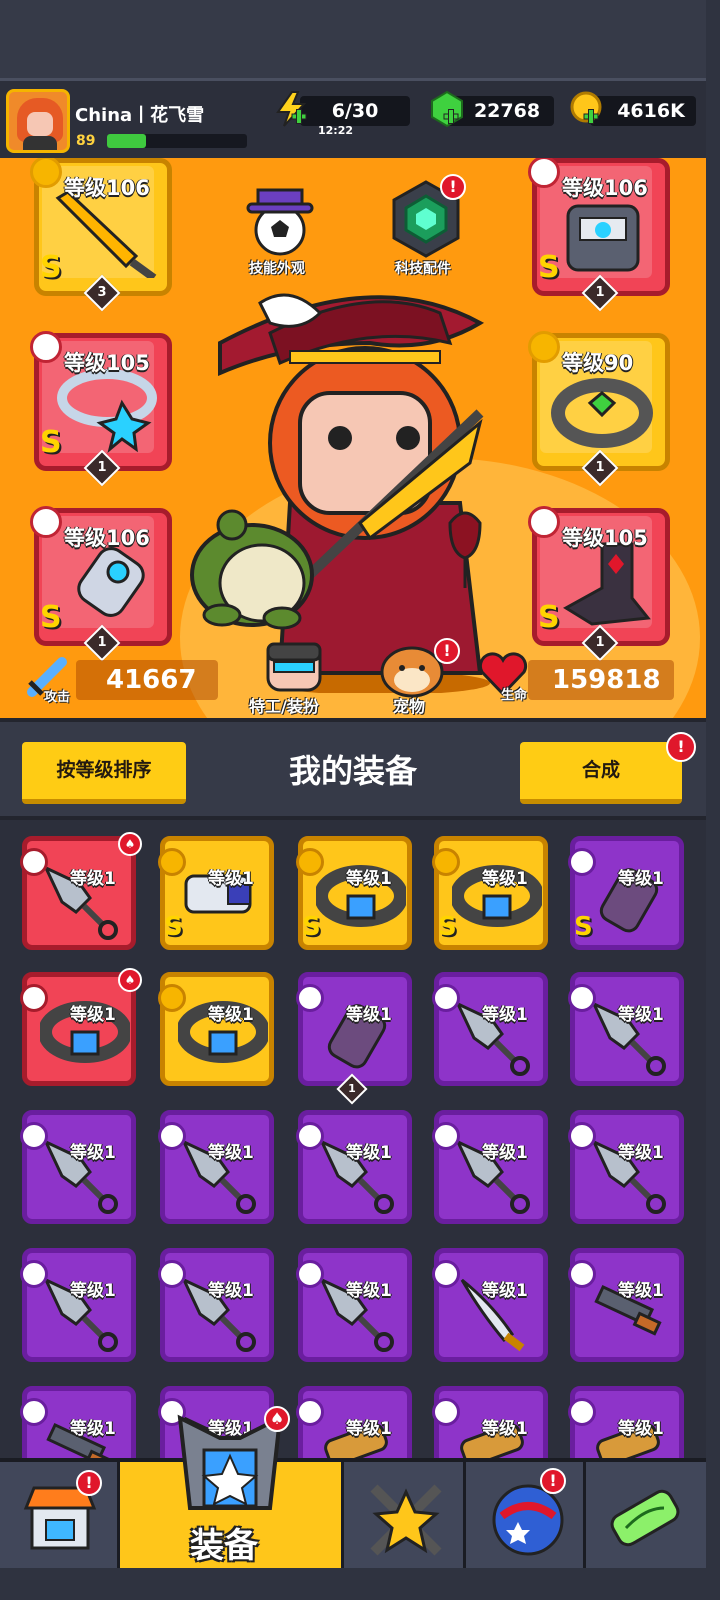  I want to click on equipment-alert-badge: ♠, so click(277, 1419).